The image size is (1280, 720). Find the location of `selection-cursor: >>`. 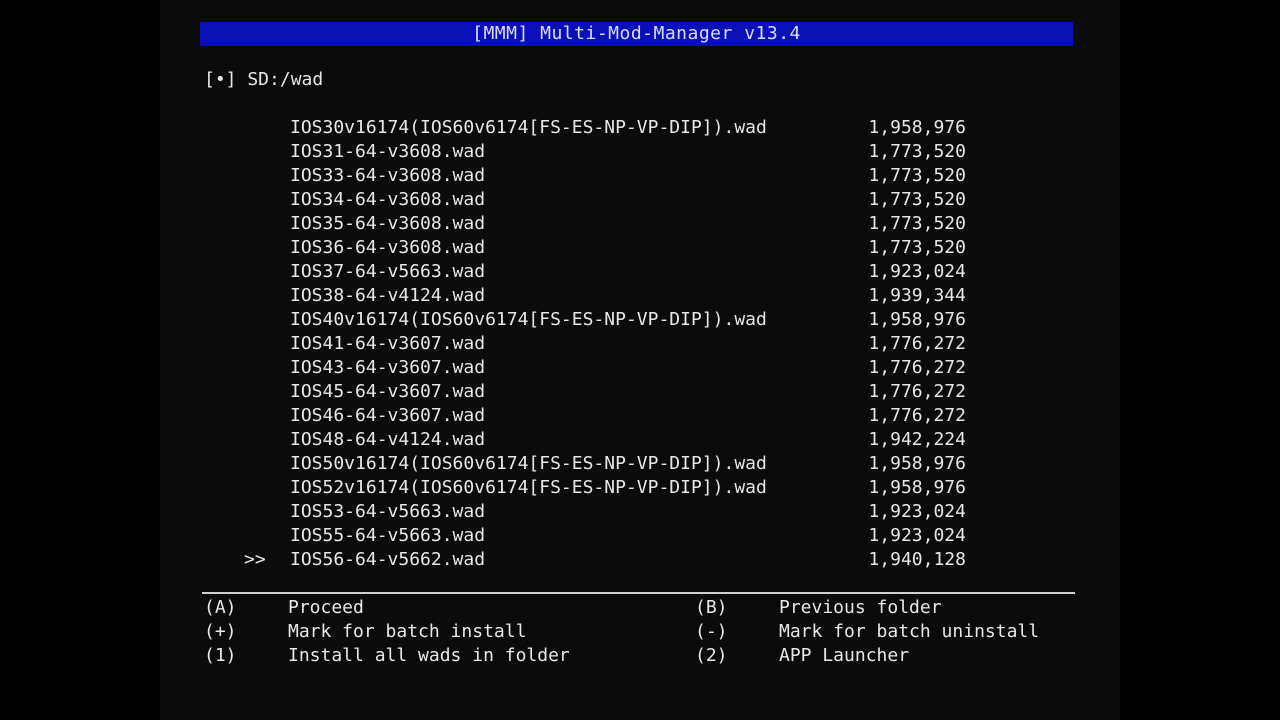

selection-cursor: >> is located at coordinates (255, 559).